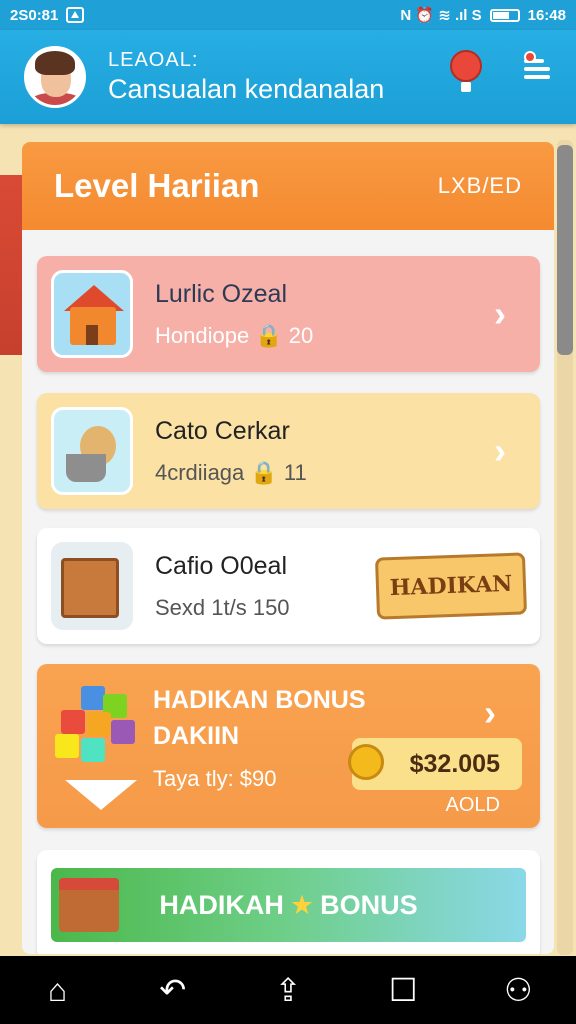  I want to click on level-card-3: Cafio O0eal Sexd 1t/s 150 HADIKAN, so click(288, 586).